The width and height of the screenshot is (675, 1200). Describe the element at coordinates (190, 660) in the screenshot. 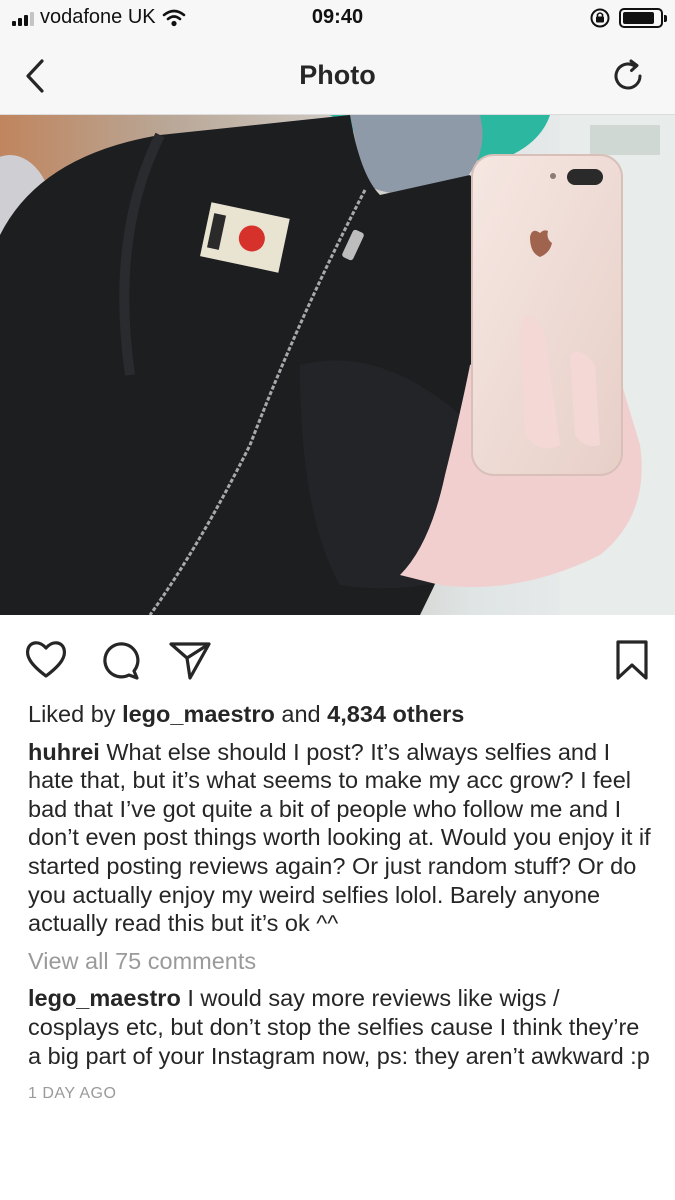

I see `direct-share-icon` at that location.